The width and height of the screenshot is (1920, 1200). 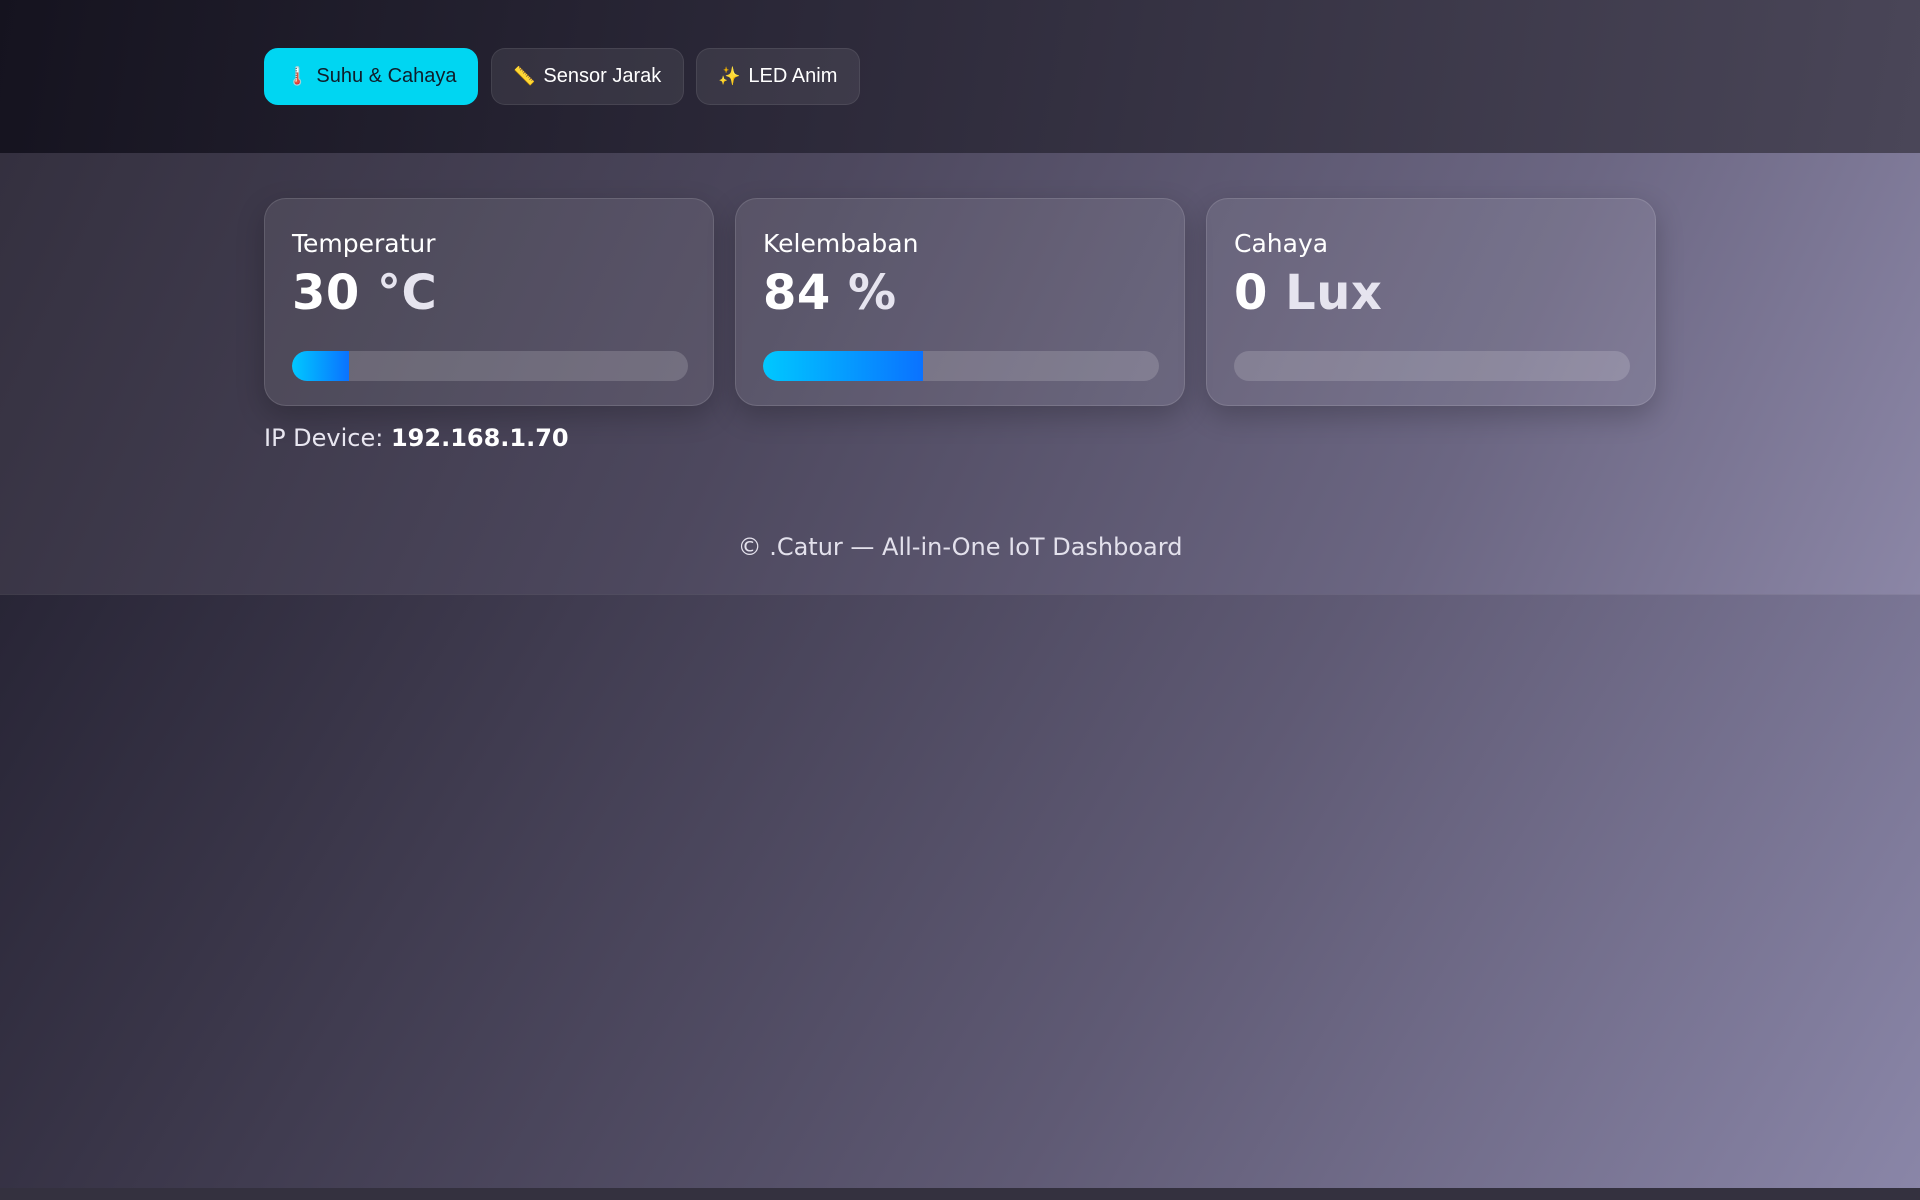 What do you see at coordinates (841, 243) in the screenshot?
I see `card-label: Kelembaban` at bounding box center [841, 243].